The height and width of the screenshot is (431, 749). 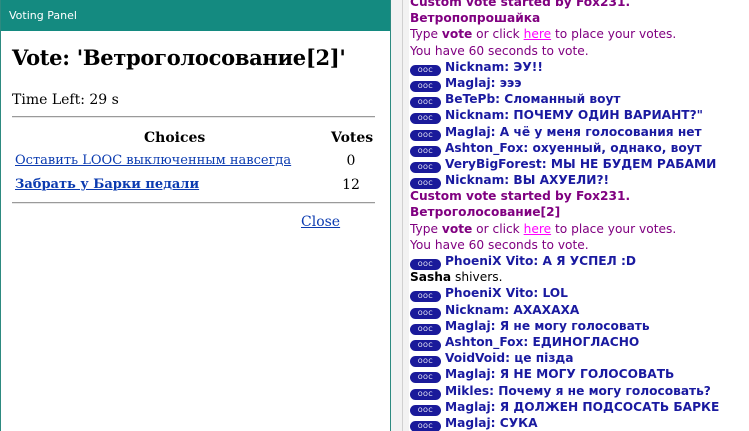 What do you see at coordinates (579, 277) in the screenshot?
I see `chat-line: Sasha shivers.` at bounding box center [579, 277].